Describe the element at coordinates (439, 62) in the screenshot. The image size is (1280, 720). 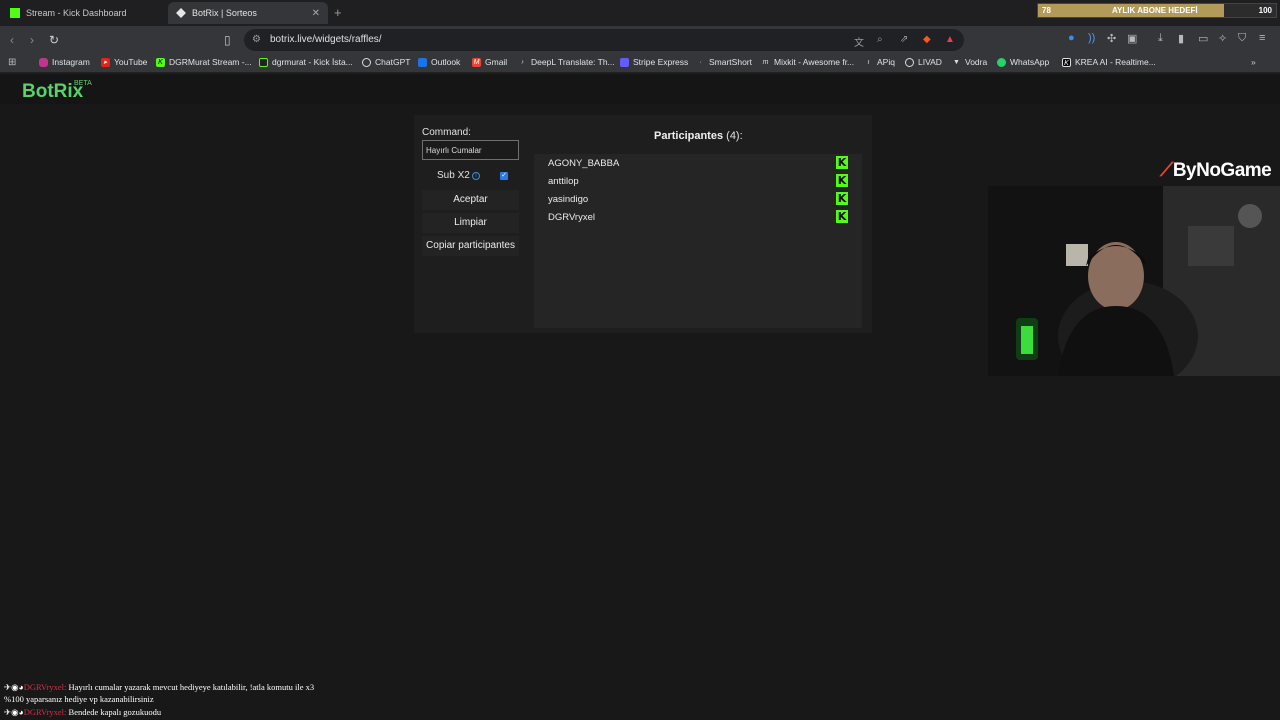
I see `bookmark-outlook: Outlook` at that location.